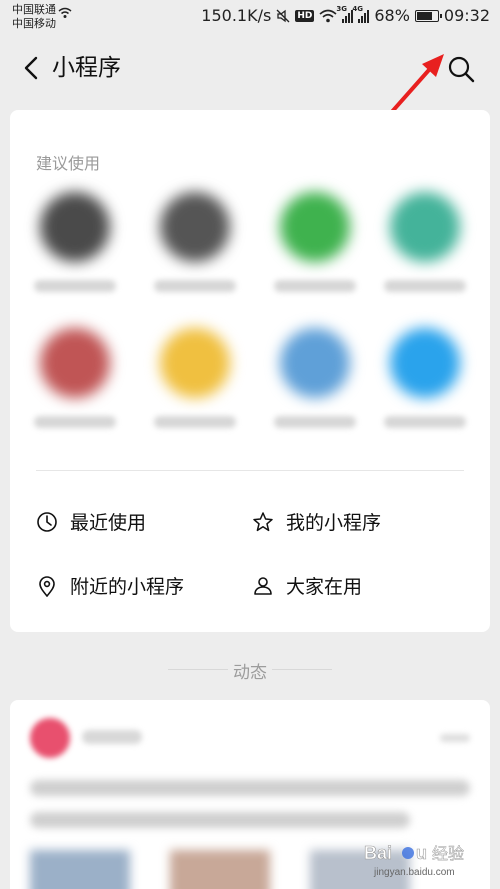  Describe the element at coordinates (68, 163) in the screenshot. I see `suggested-label: 建议使用` at that location.